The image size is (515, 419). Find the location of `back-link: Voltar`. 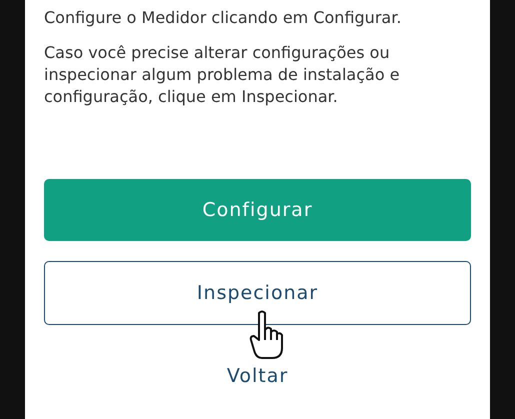

back-link: Voltar is located at coordinates (257, 376).